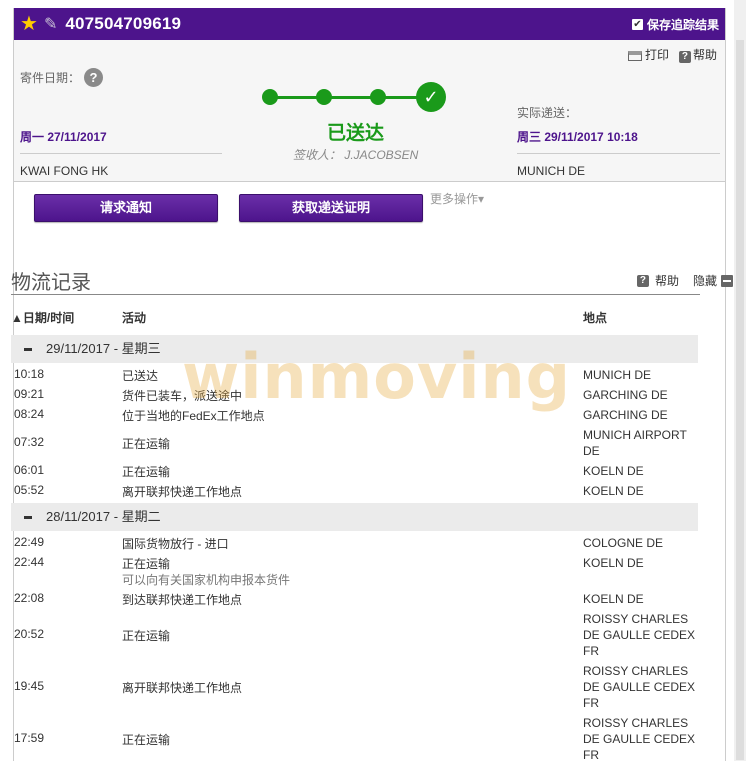  I want to click on request-notification-button: 请求通知, so click(126, 208).